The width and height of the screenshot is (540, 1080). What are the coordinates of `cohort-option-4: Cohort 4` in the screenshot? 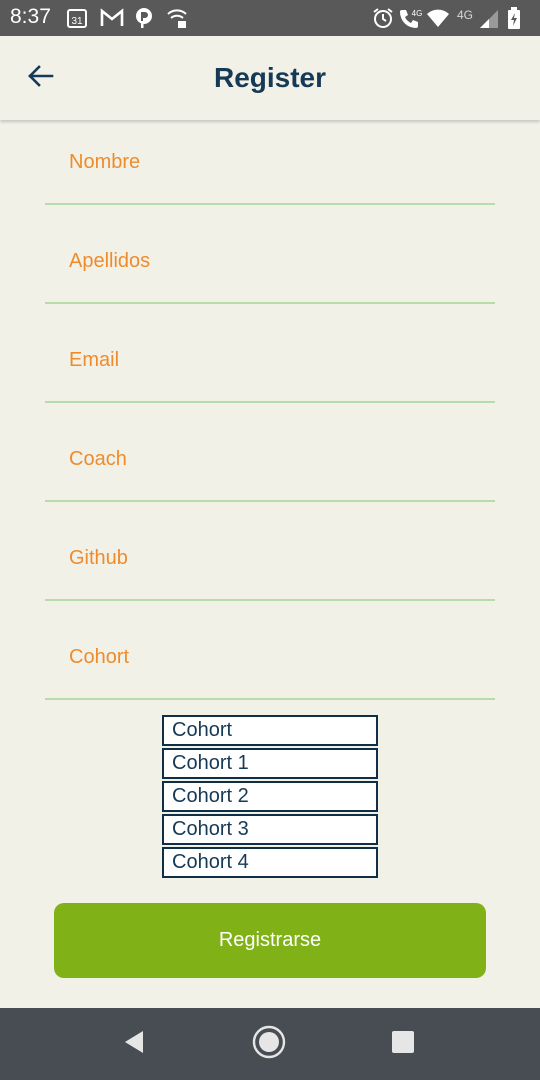 It's located at (270, 862).